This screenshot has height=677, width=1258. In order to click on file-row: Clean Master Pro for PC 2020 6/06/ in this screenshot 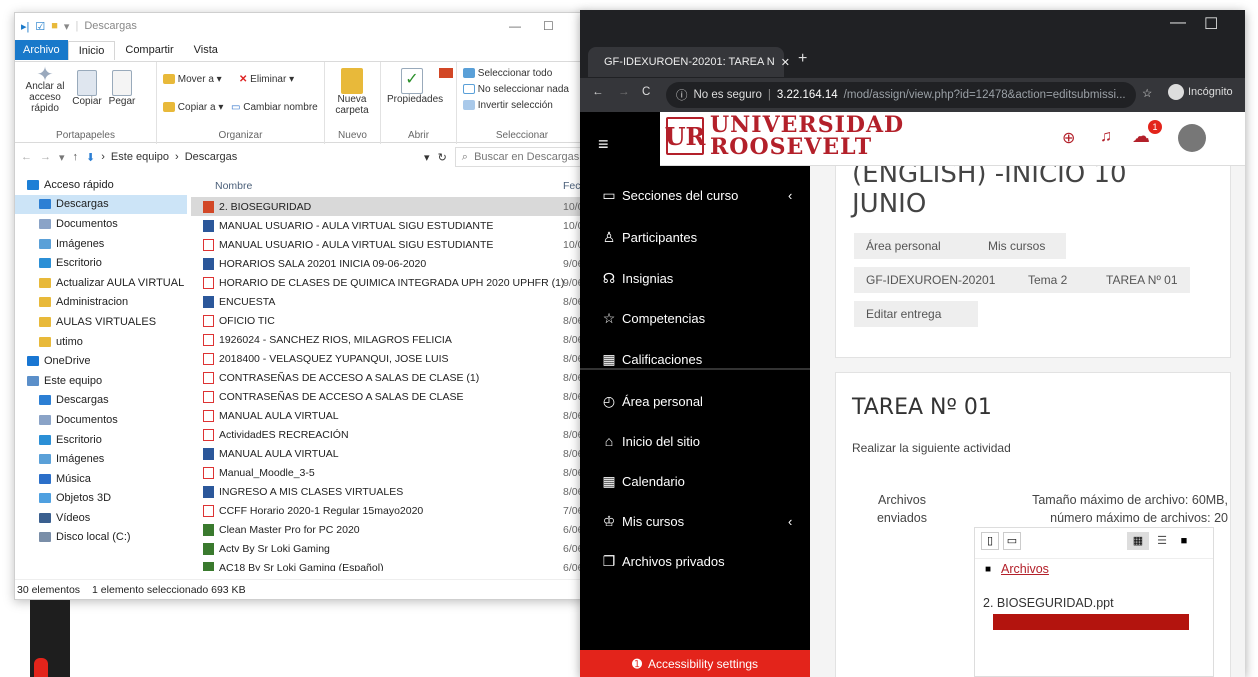, I will do `click(389, 529)`.